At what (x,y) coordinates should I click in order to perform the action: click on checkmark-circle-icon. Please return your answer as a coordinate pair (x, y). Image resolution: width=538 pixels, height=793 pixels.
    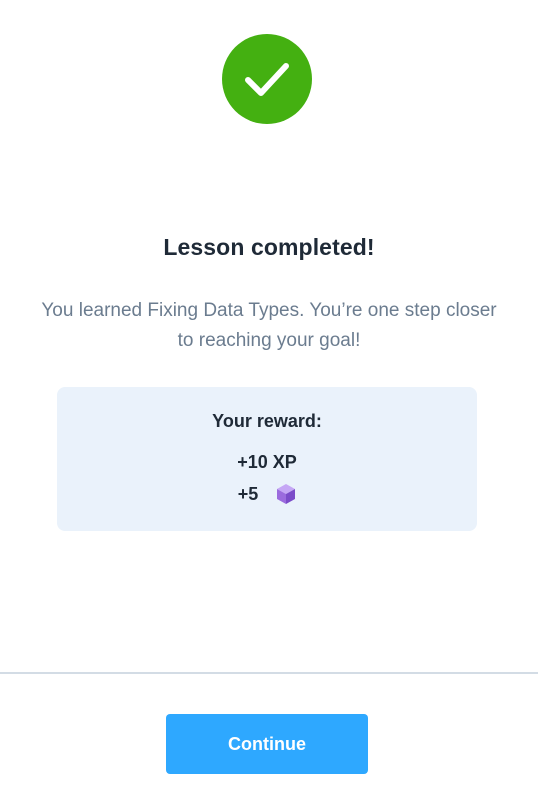
    Looking at the image, I should click on (267, 79).